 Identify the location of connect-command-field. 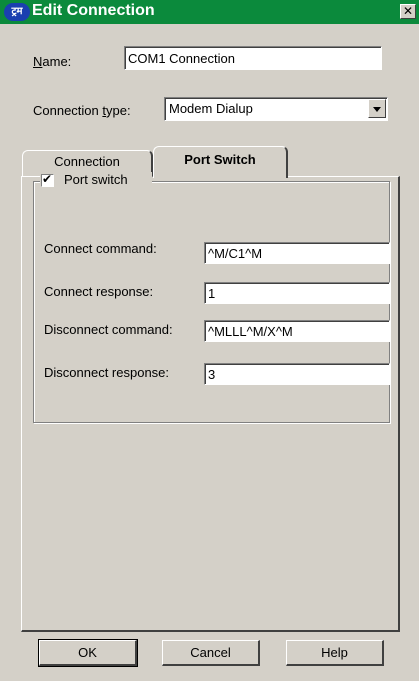
(297, 253).